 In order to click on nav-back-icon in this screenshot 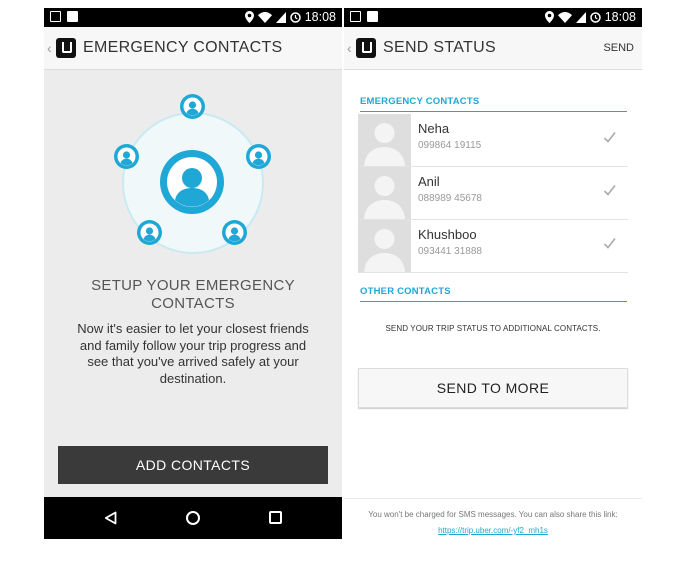, I will do `click(110, 518)`.